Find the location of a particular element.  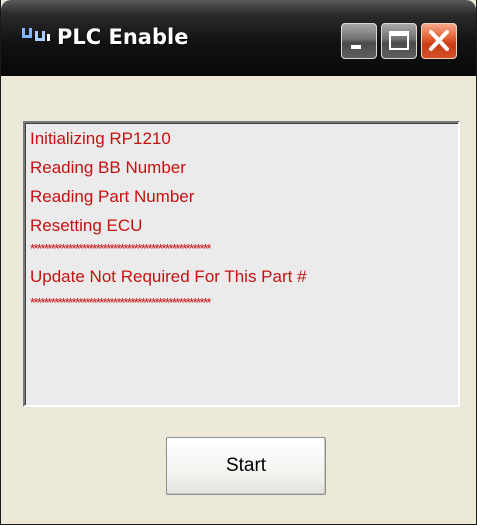

start-button: Start is located at coordinates (246, 466).